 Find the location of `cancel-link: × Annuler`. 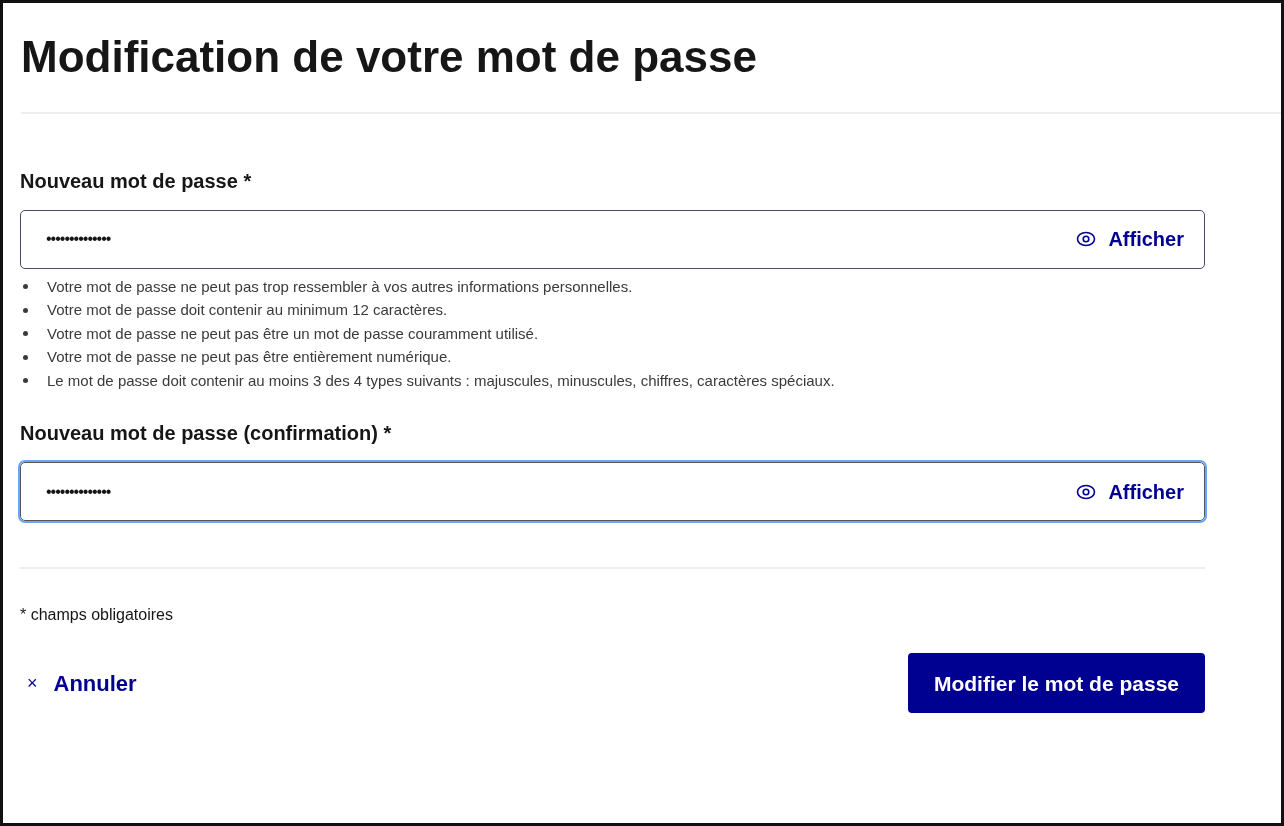

cancel-link: × Annuler is located at coordinates (78, 683).